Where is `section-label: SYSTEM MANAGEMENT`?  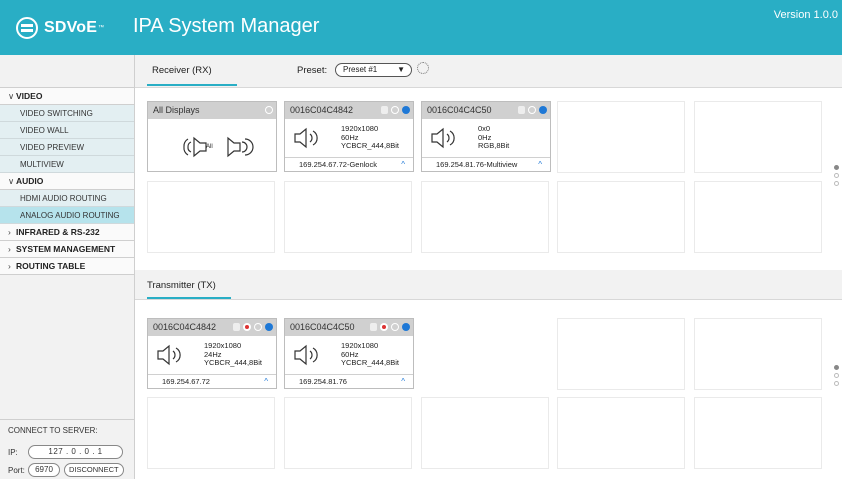 section-label: SYSTEM MANAGEMENT is located at coordinates (66, 249).